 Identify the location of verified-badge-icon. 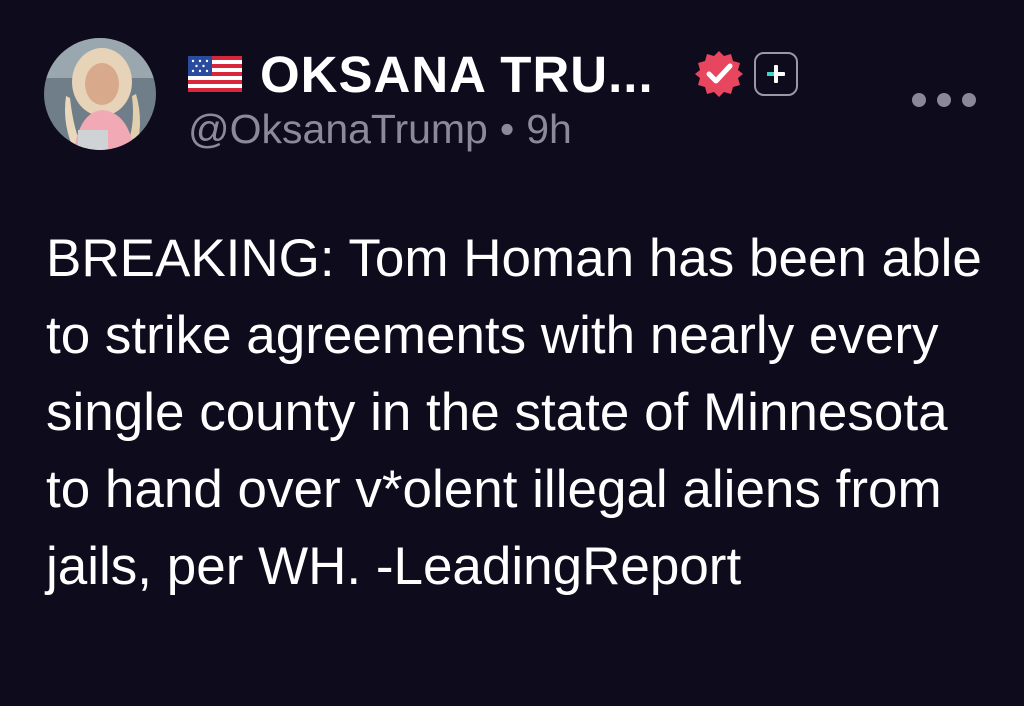
(718, 74).